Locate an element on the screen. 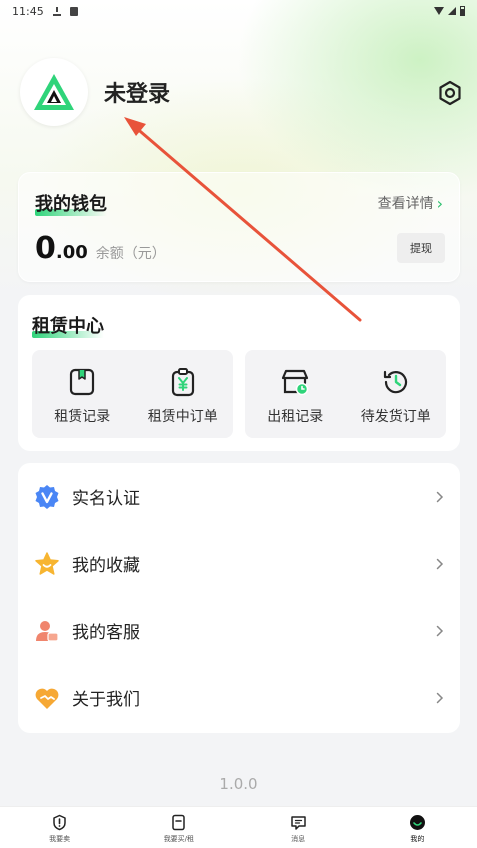  login-status-name: 未登录 is located at coordinates (137, 92).